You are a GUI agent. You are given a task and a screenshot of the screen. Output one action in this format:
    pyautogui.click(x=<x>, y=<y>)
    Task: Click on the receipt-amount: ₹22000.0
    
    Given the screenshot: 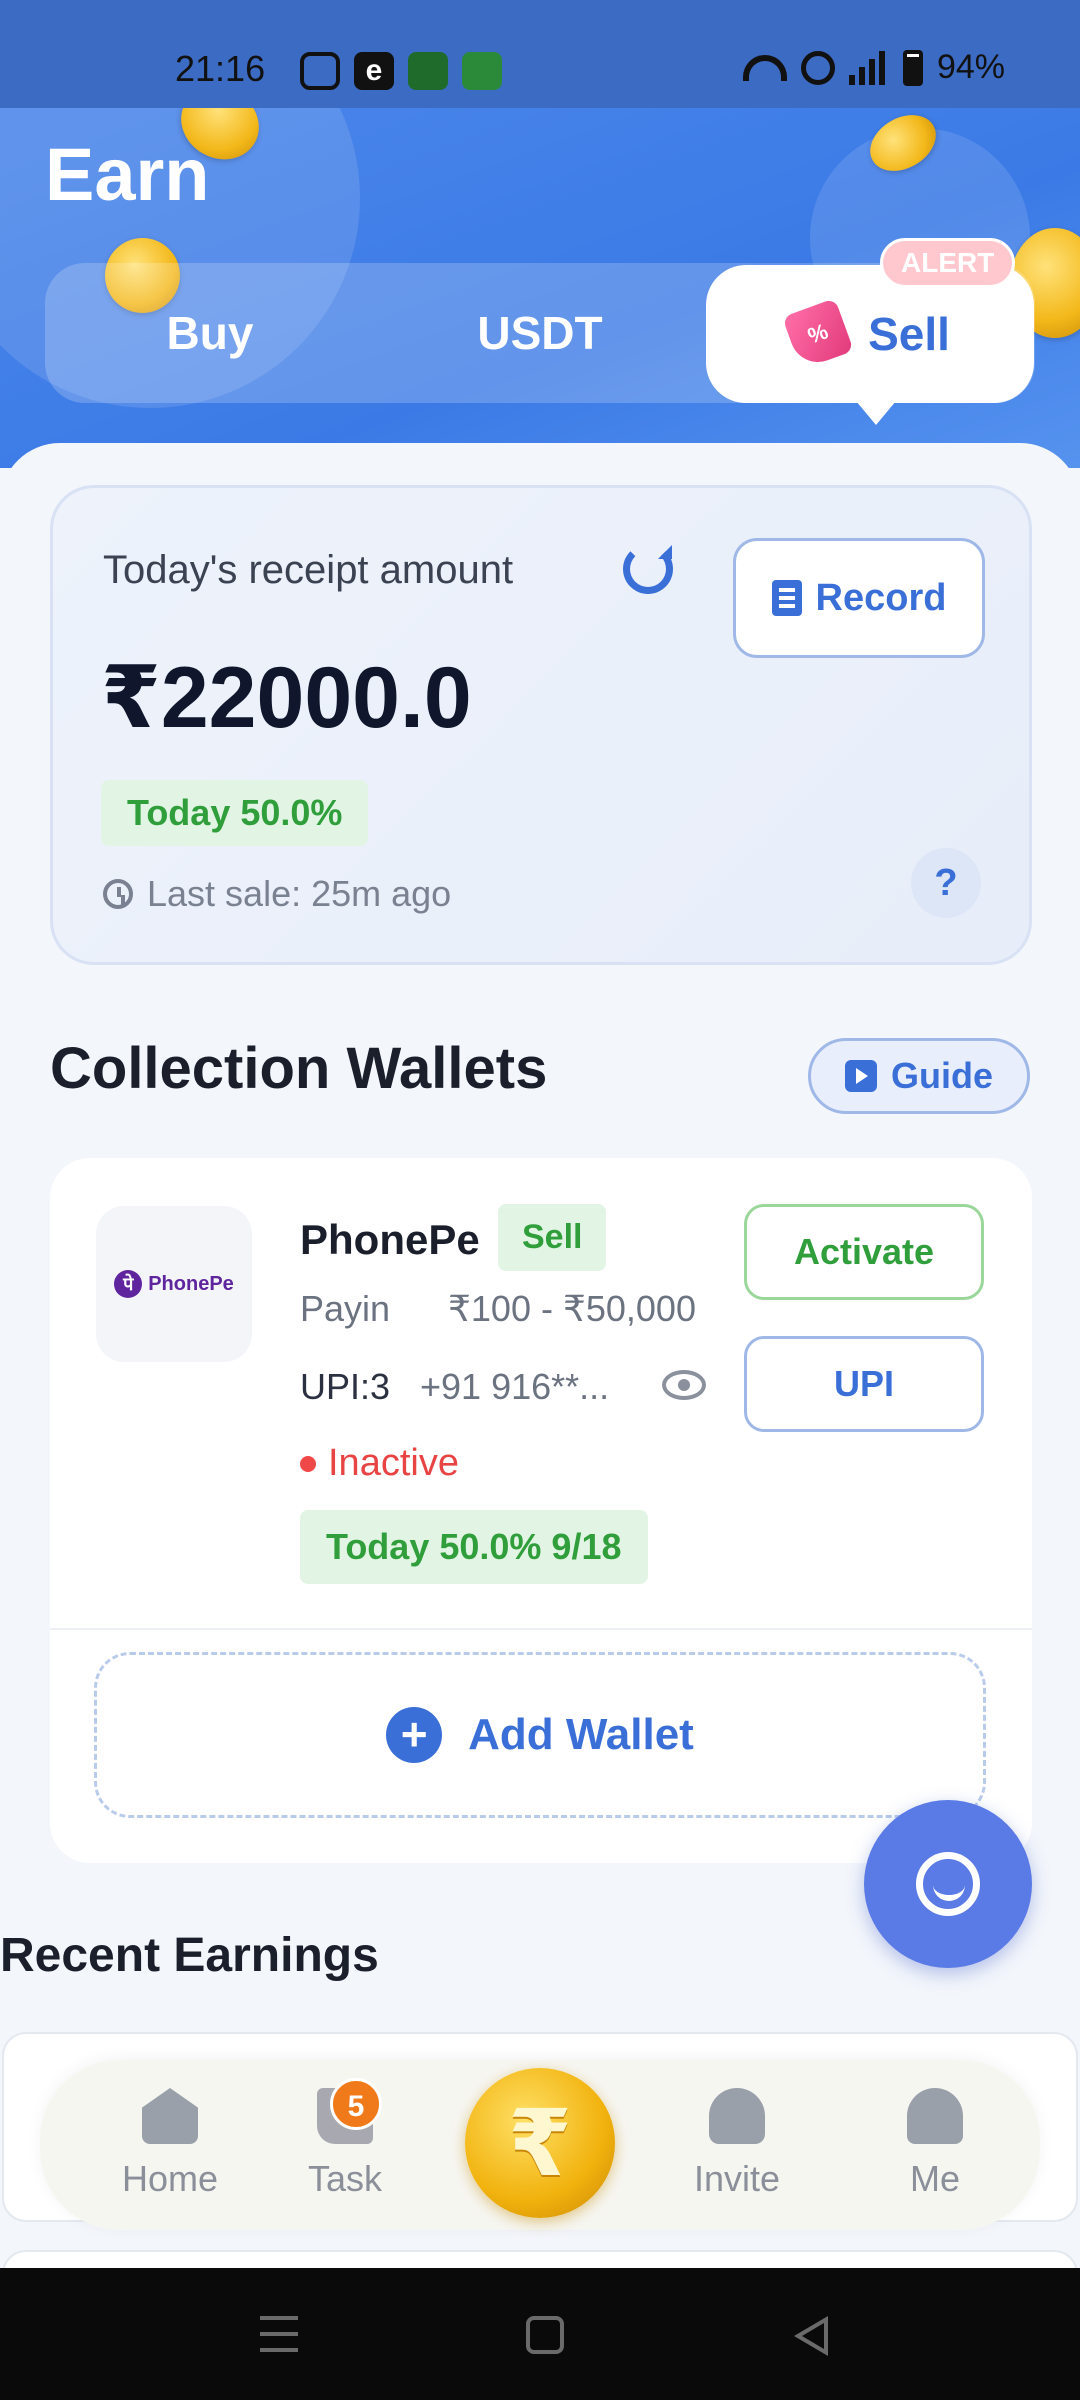 What is the action you would take?
    pyautogui.click(x=286, y=698)
    